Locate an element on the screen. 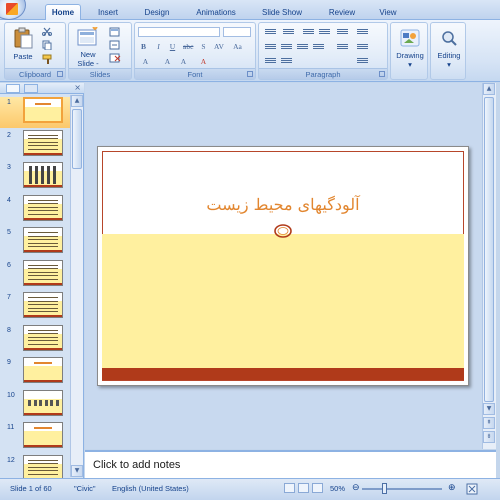 The height and width of the screenshot is (500, 500). close-pane-icon: × is located at coordinates (77, 87).